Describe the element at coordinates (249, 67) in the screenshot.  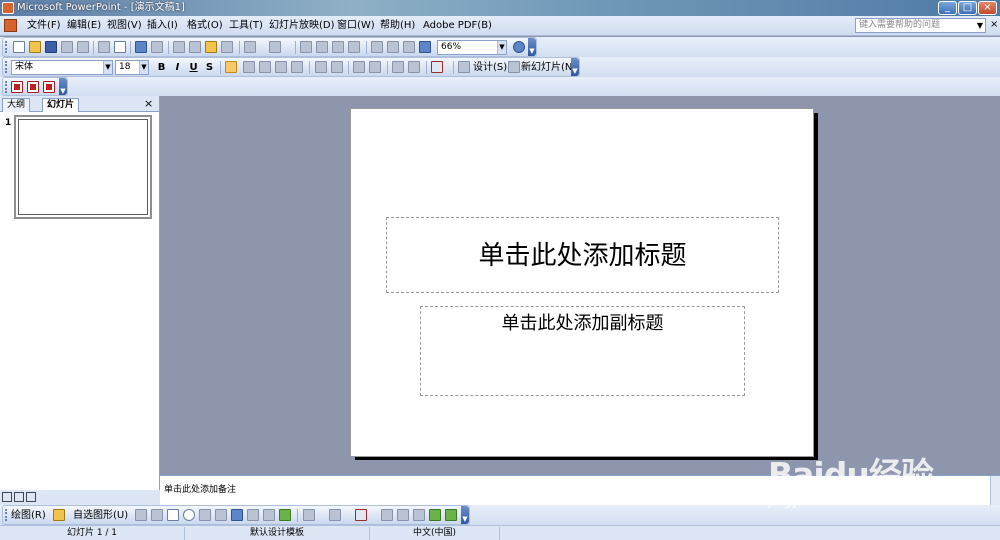
I see `align-center-icon` at that location.